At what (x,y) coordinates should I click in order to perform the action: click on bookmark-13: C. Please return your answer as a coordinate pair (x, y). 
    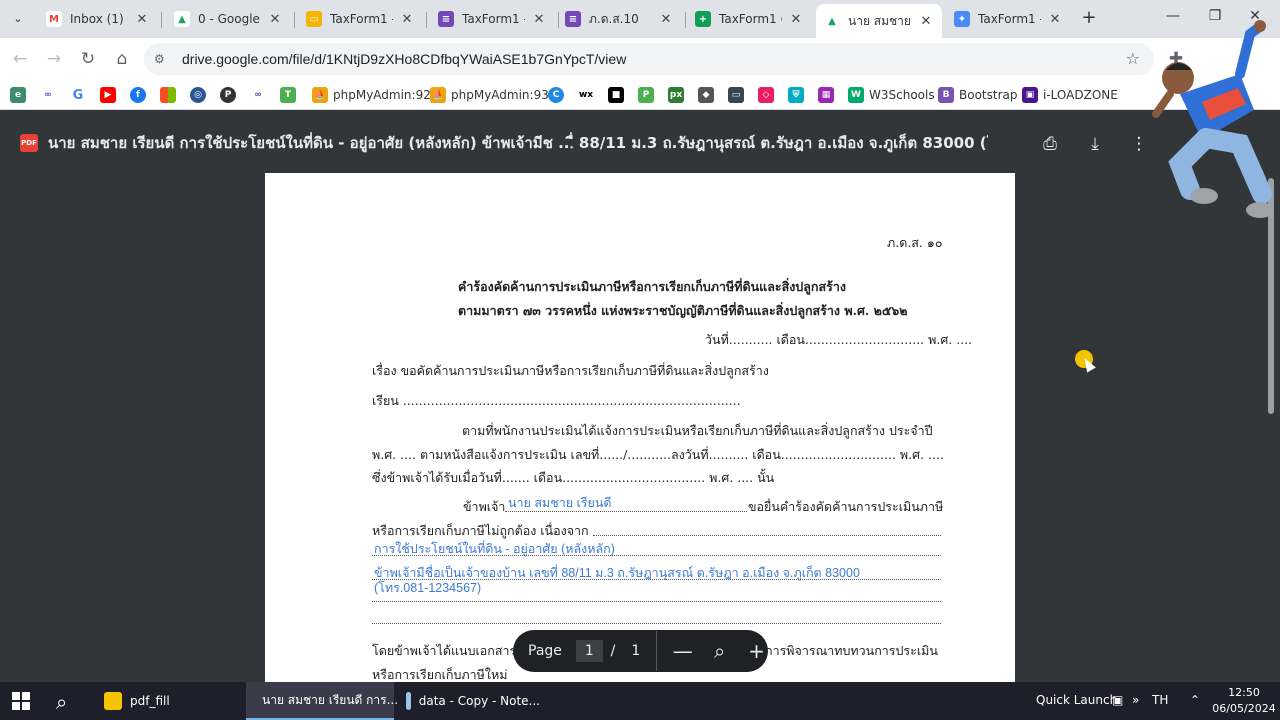
    Looking at the image, I should click on (556, 95).